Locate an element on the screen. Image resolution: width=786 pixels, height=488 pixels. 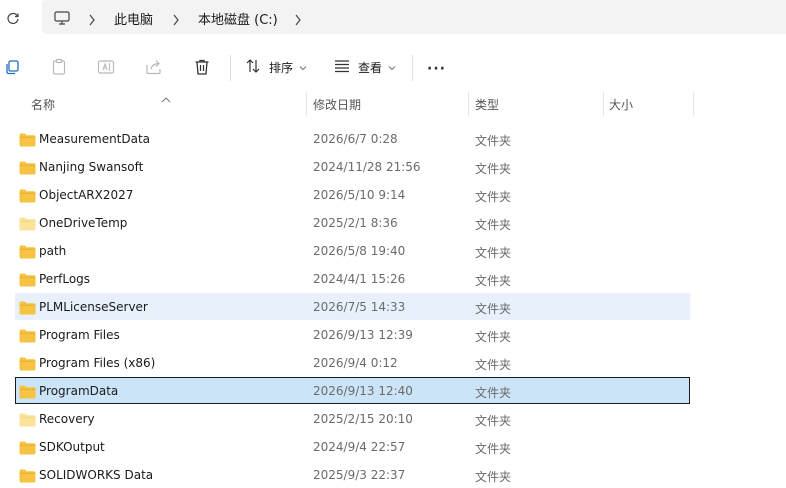
delete-icon is located at coordinates (202, 67).